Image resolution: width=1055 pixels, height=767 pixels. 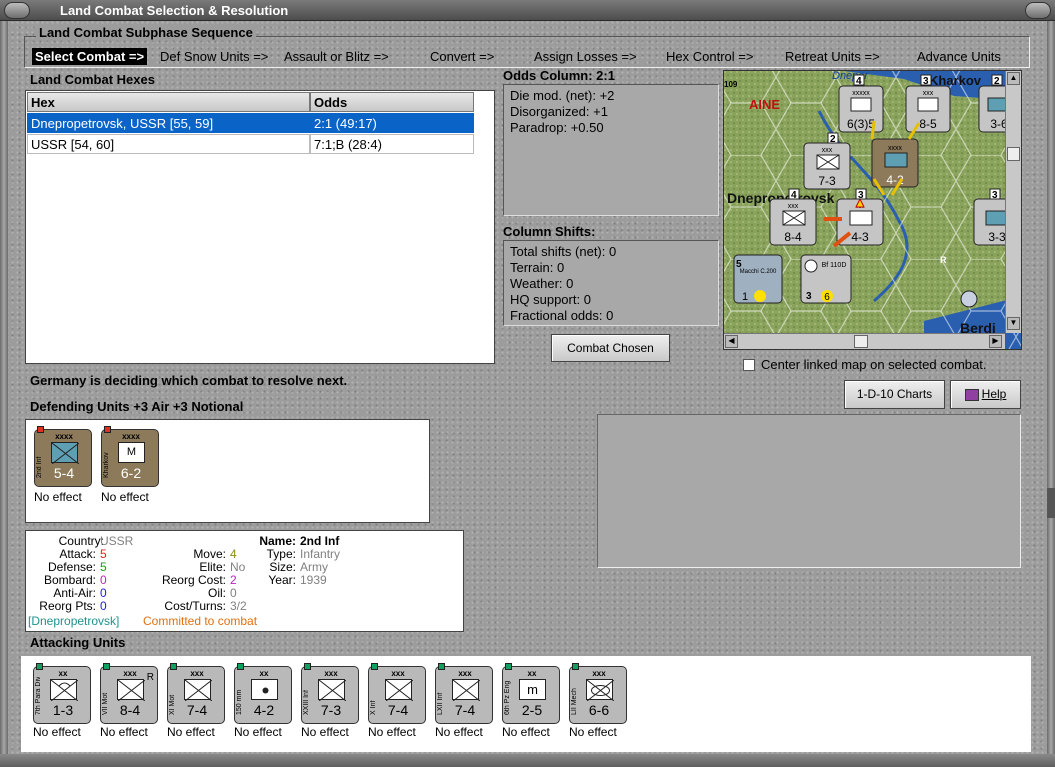 What do you see at coordinates (1013, 323) in the screenshot?
I see `scroll-down-icon: ▼` at bounding box center [1013, 323].